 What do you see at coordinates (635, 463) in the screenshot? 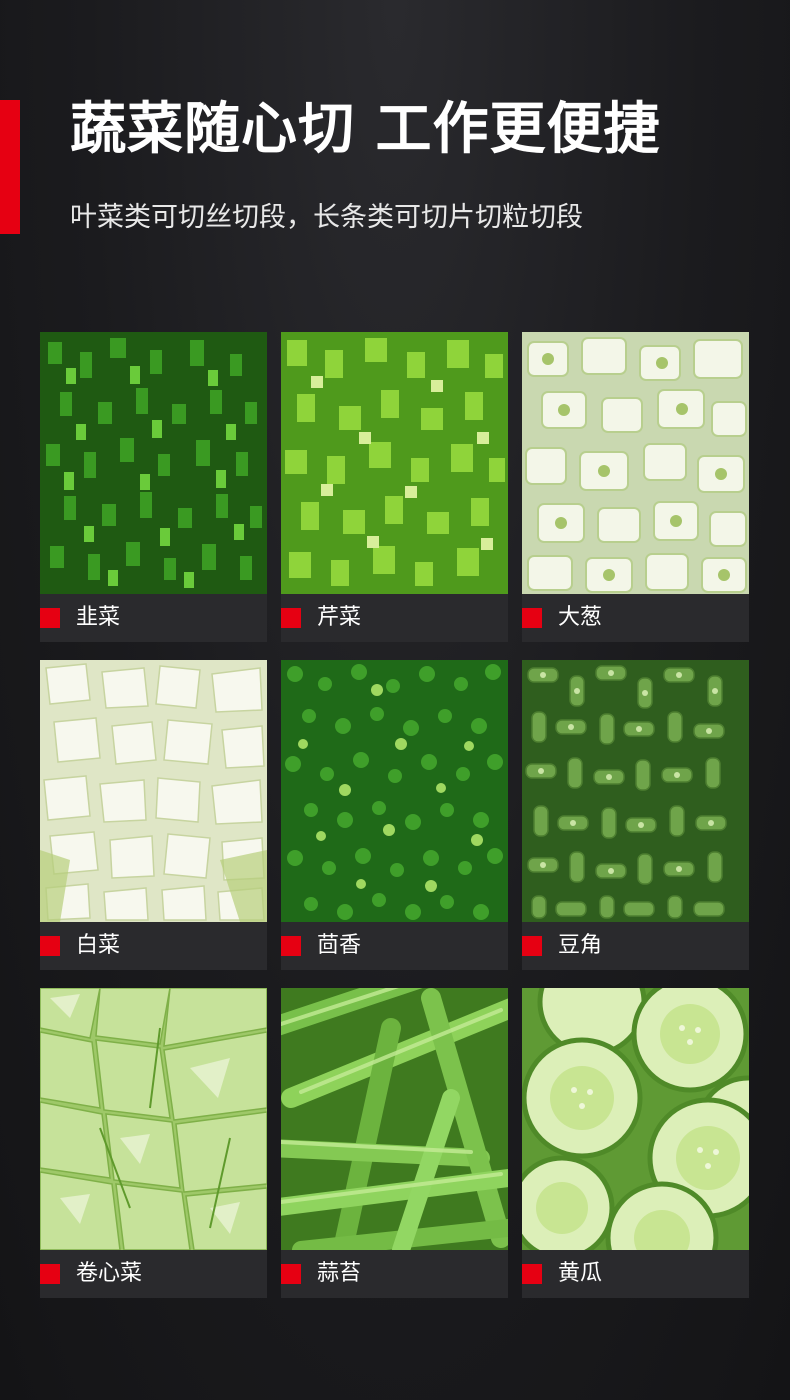
I see `sliced-leek-photo` at bounding box center [635, 463].